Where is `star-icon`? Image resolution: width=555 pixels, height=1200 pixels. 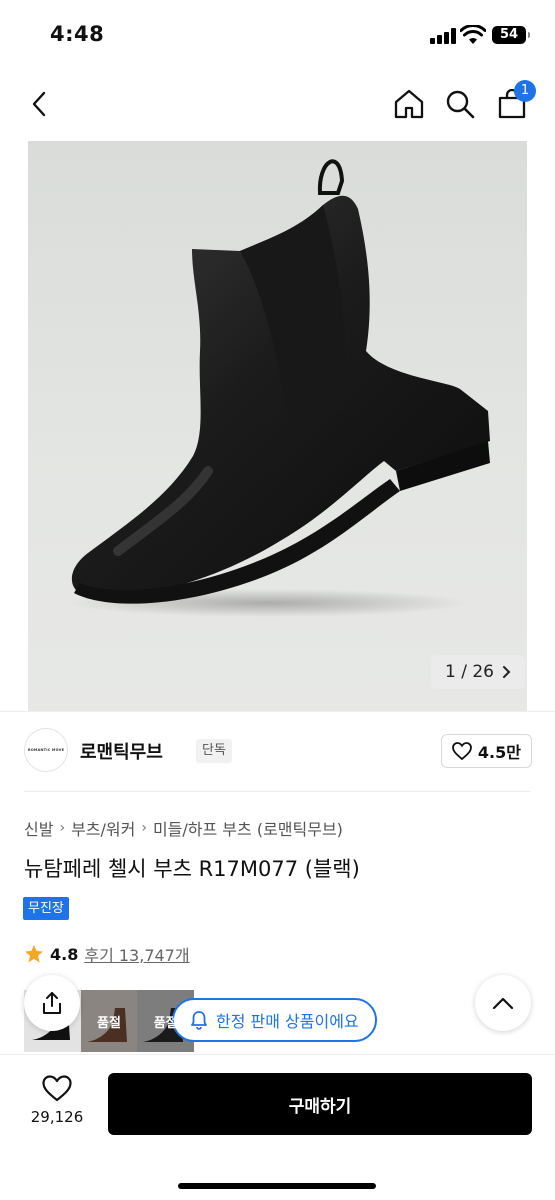 star-icon is located at coordinates (34, 954).